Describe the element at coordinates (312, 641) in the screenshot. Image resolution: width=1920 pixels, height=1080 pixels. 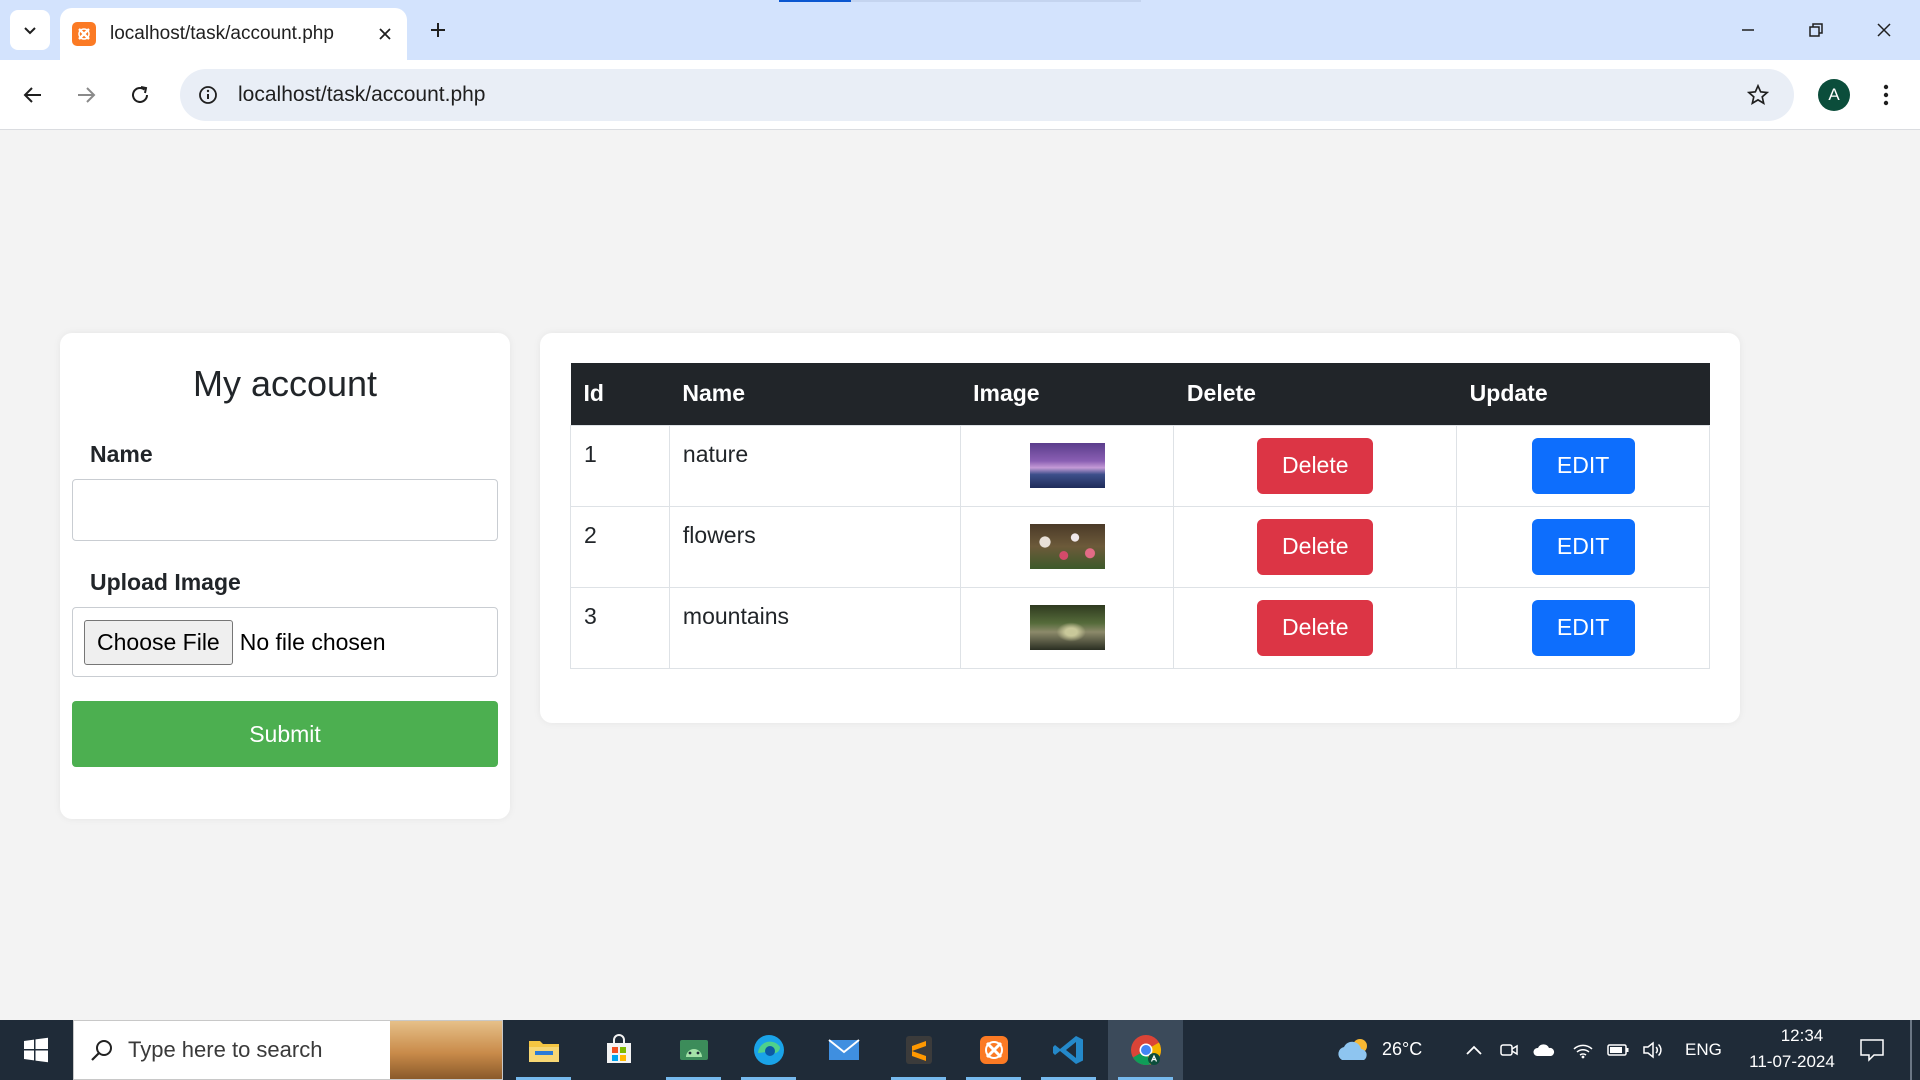
I see `file-status-text: No file chosen` at that location.